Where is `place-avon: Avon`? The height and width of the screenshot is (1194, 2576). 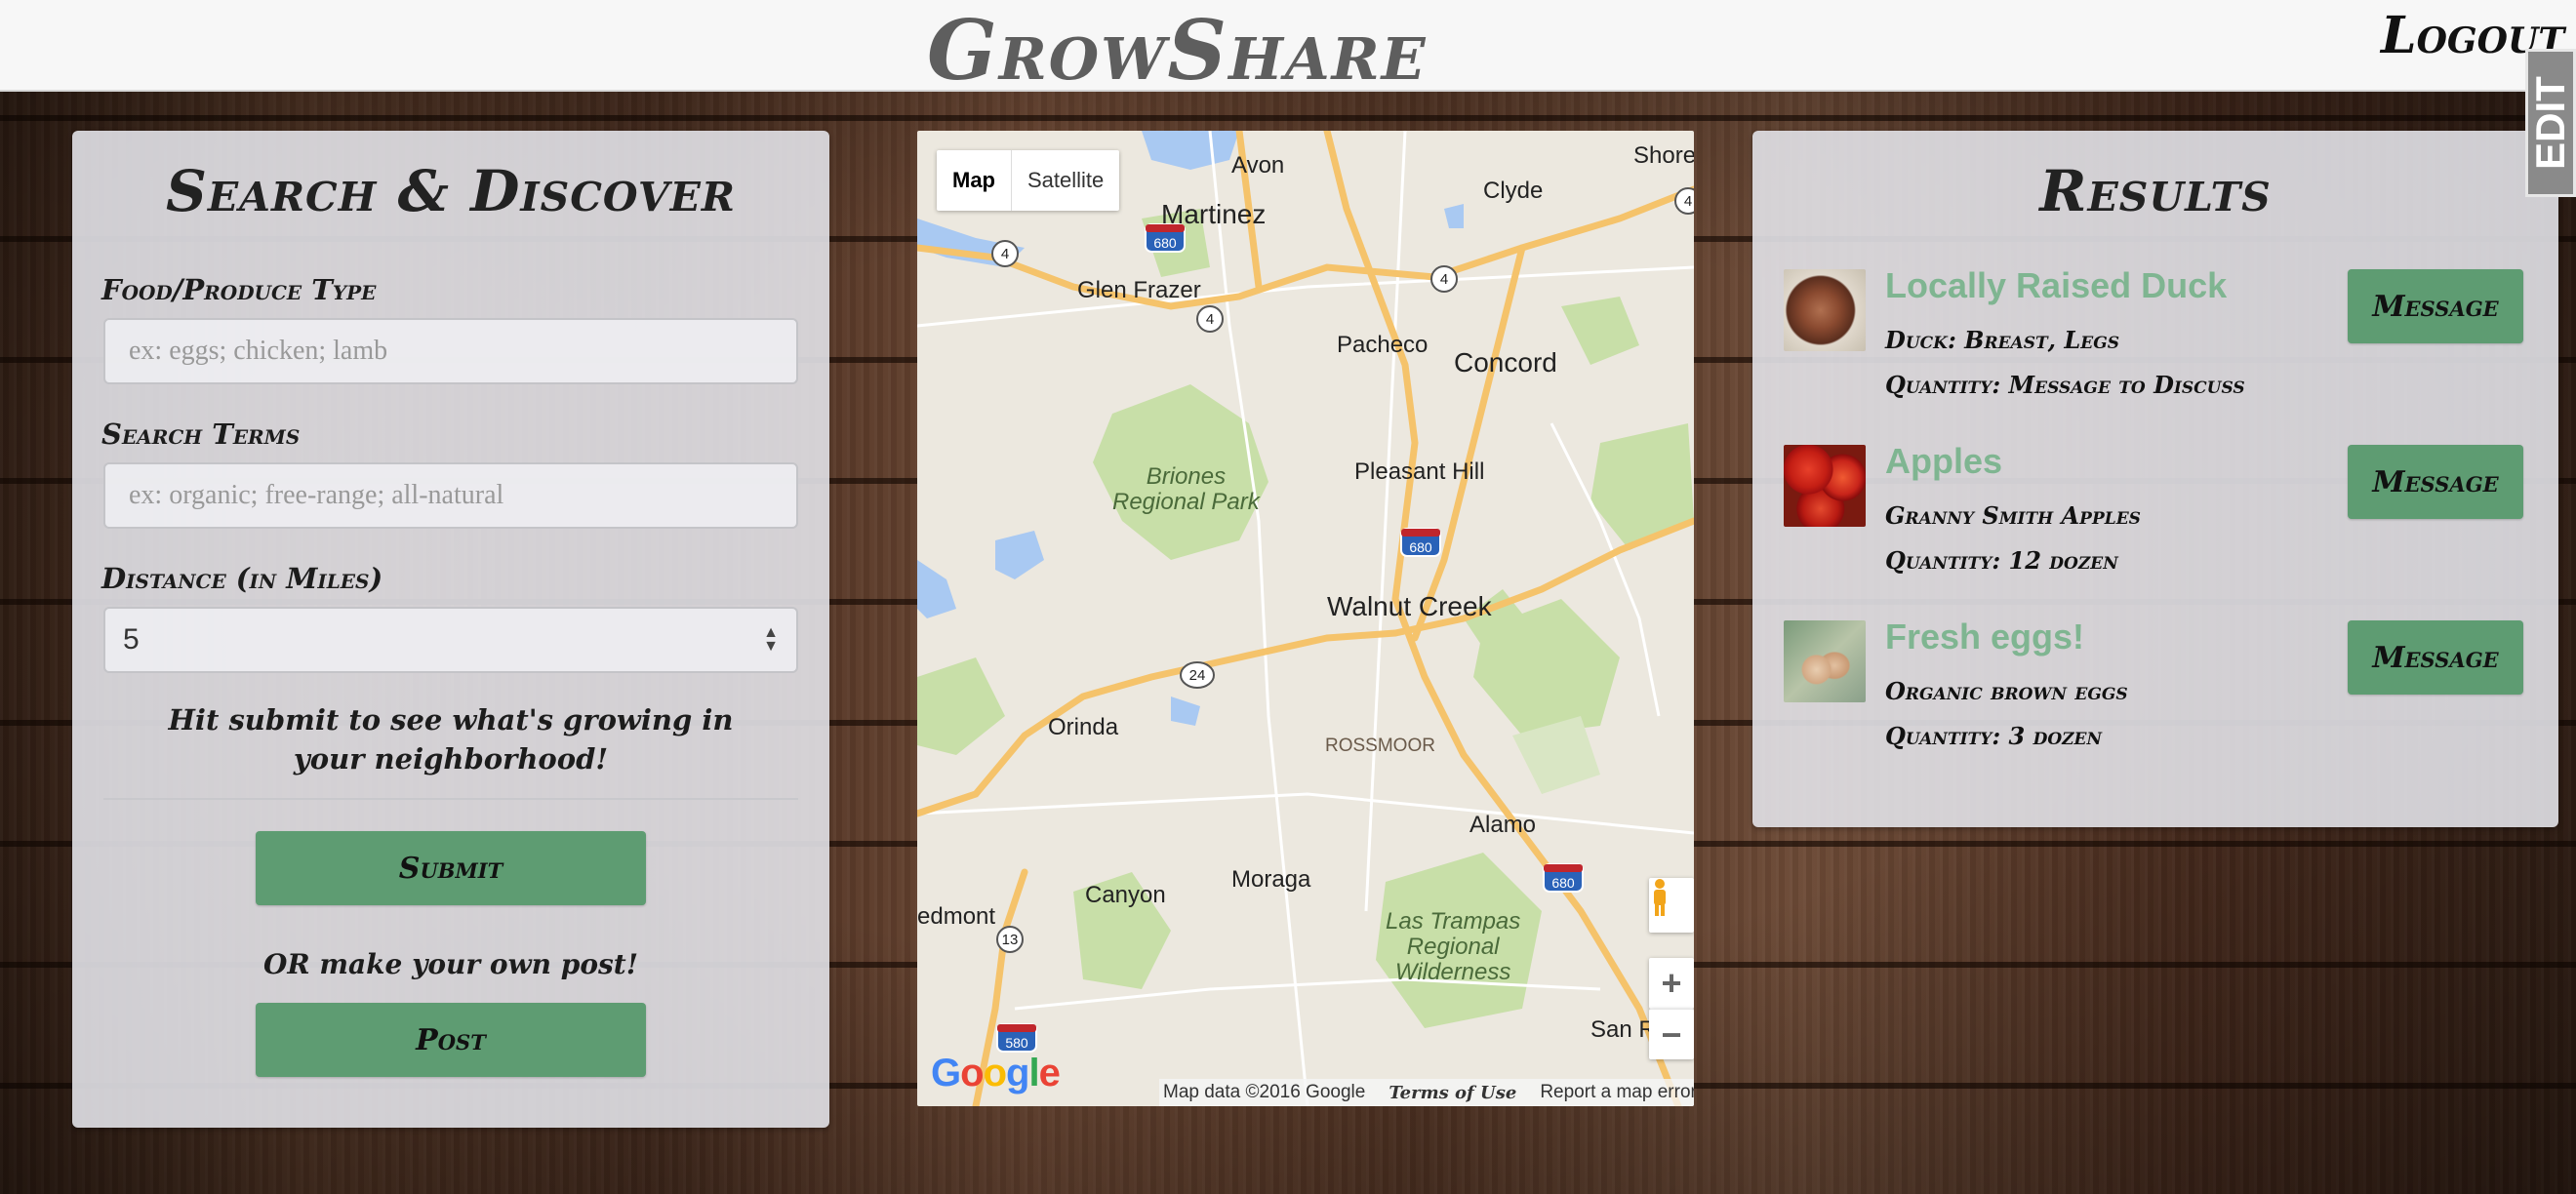
place-avon: Avon is located at coordinates (1258, 165).